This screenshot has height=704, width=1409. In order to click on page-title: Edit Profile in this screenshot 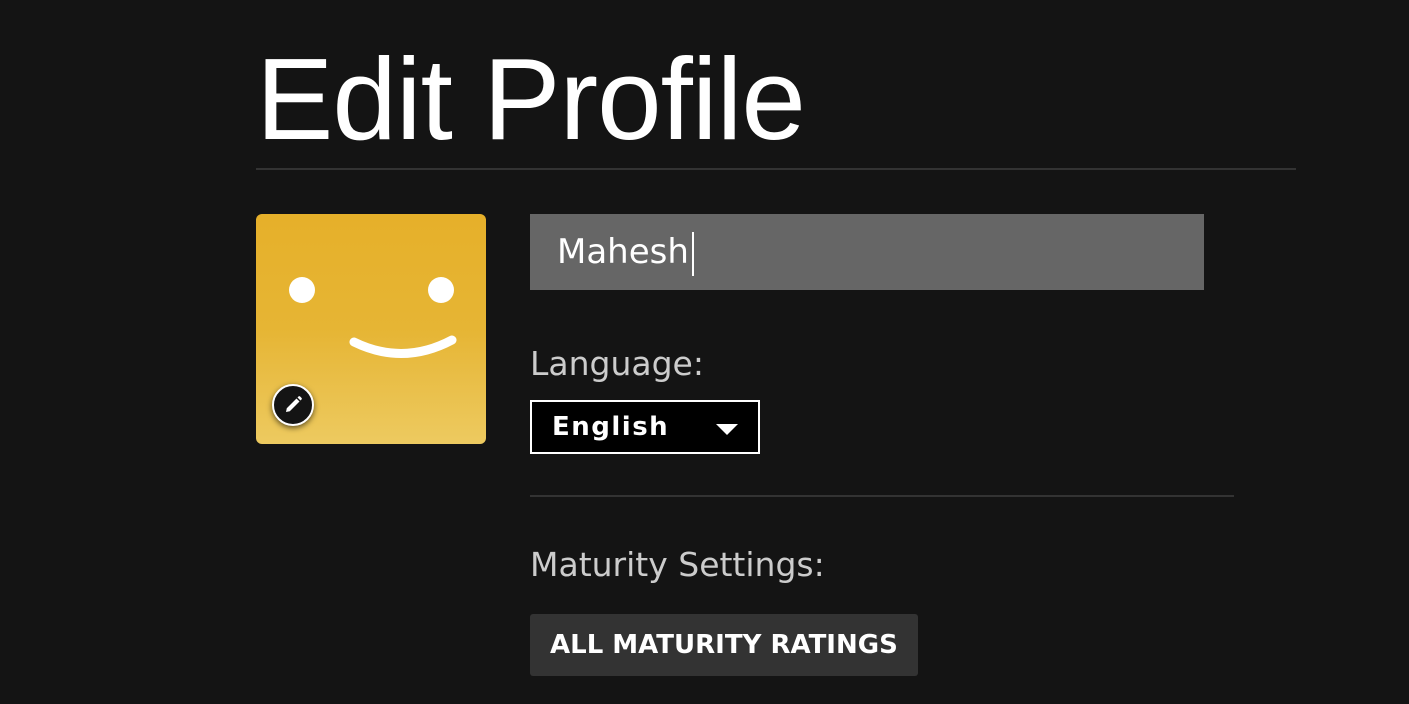, I will do `click(531, 99)`.